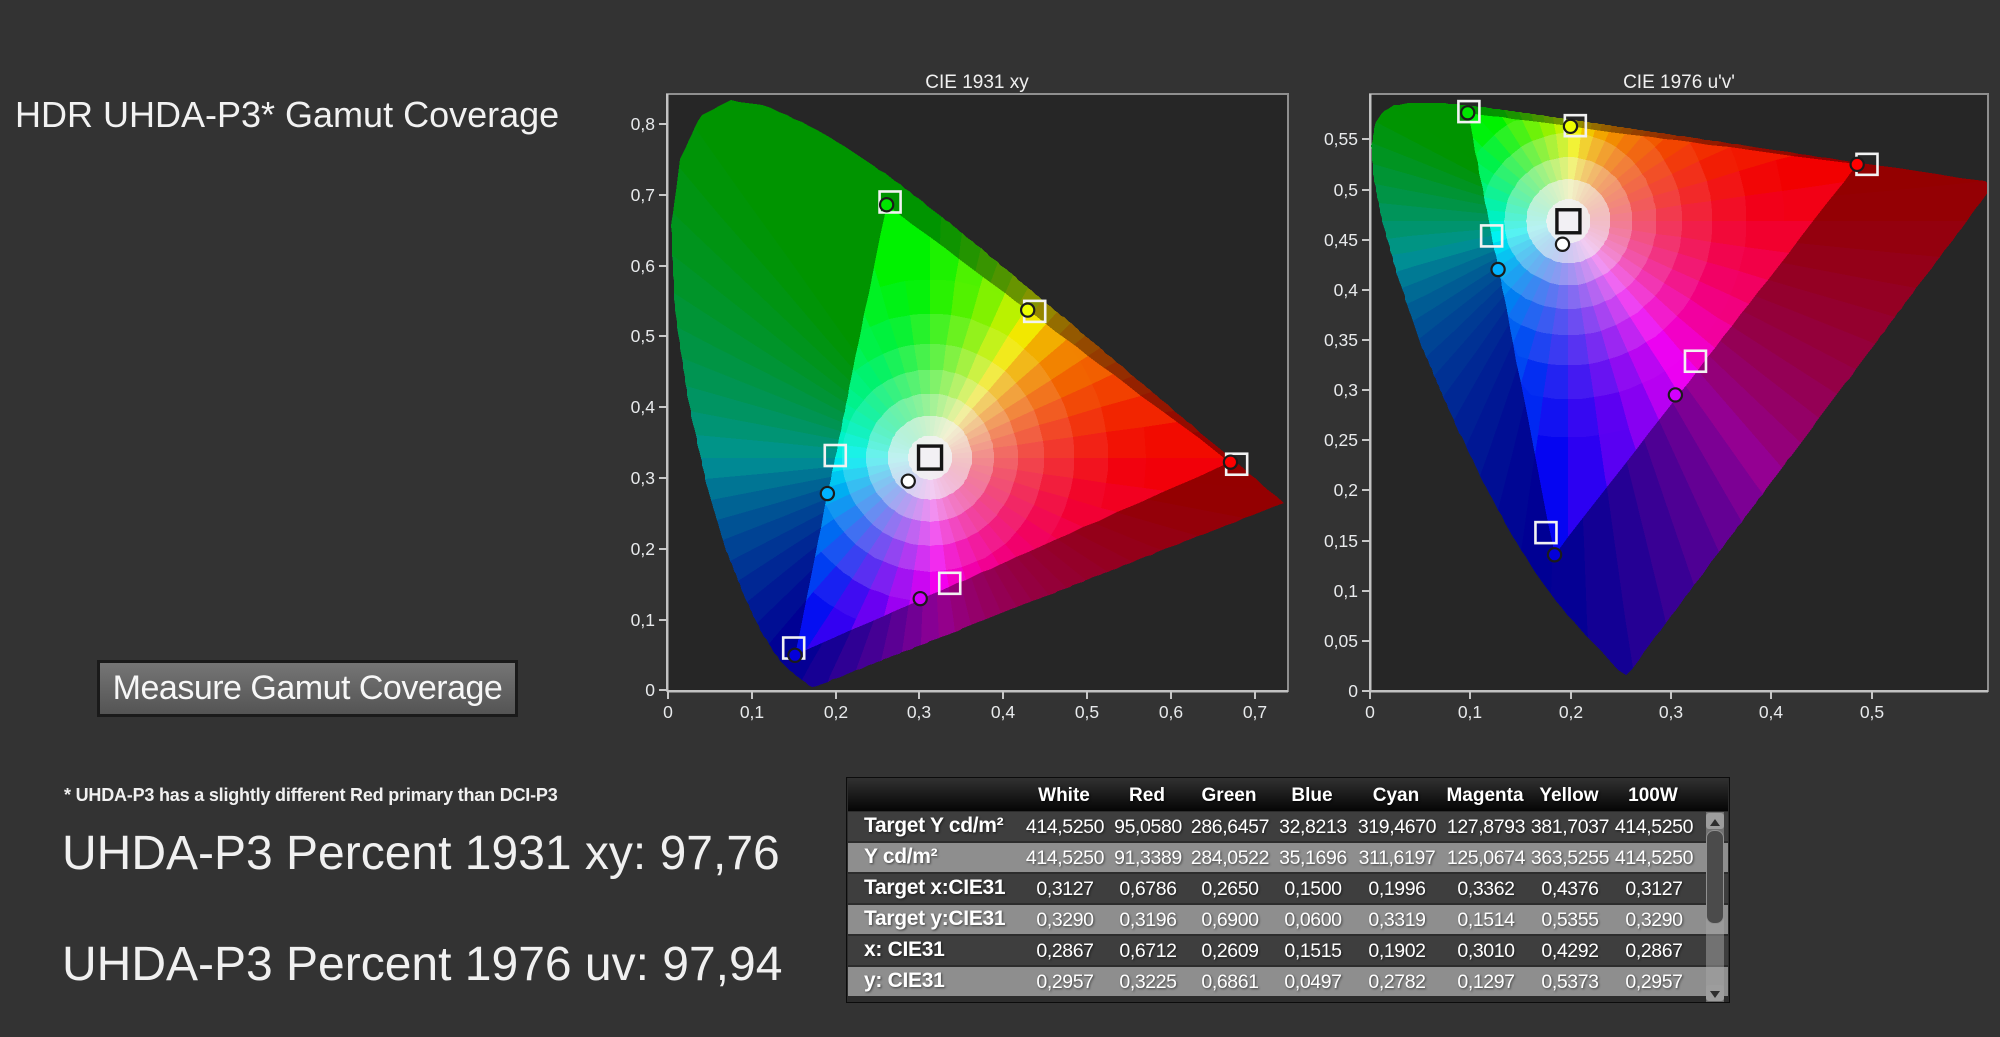  Describe the element at coordinates (1341, 240) in the screenshot. I see `svg-text: 0,45` at that location.